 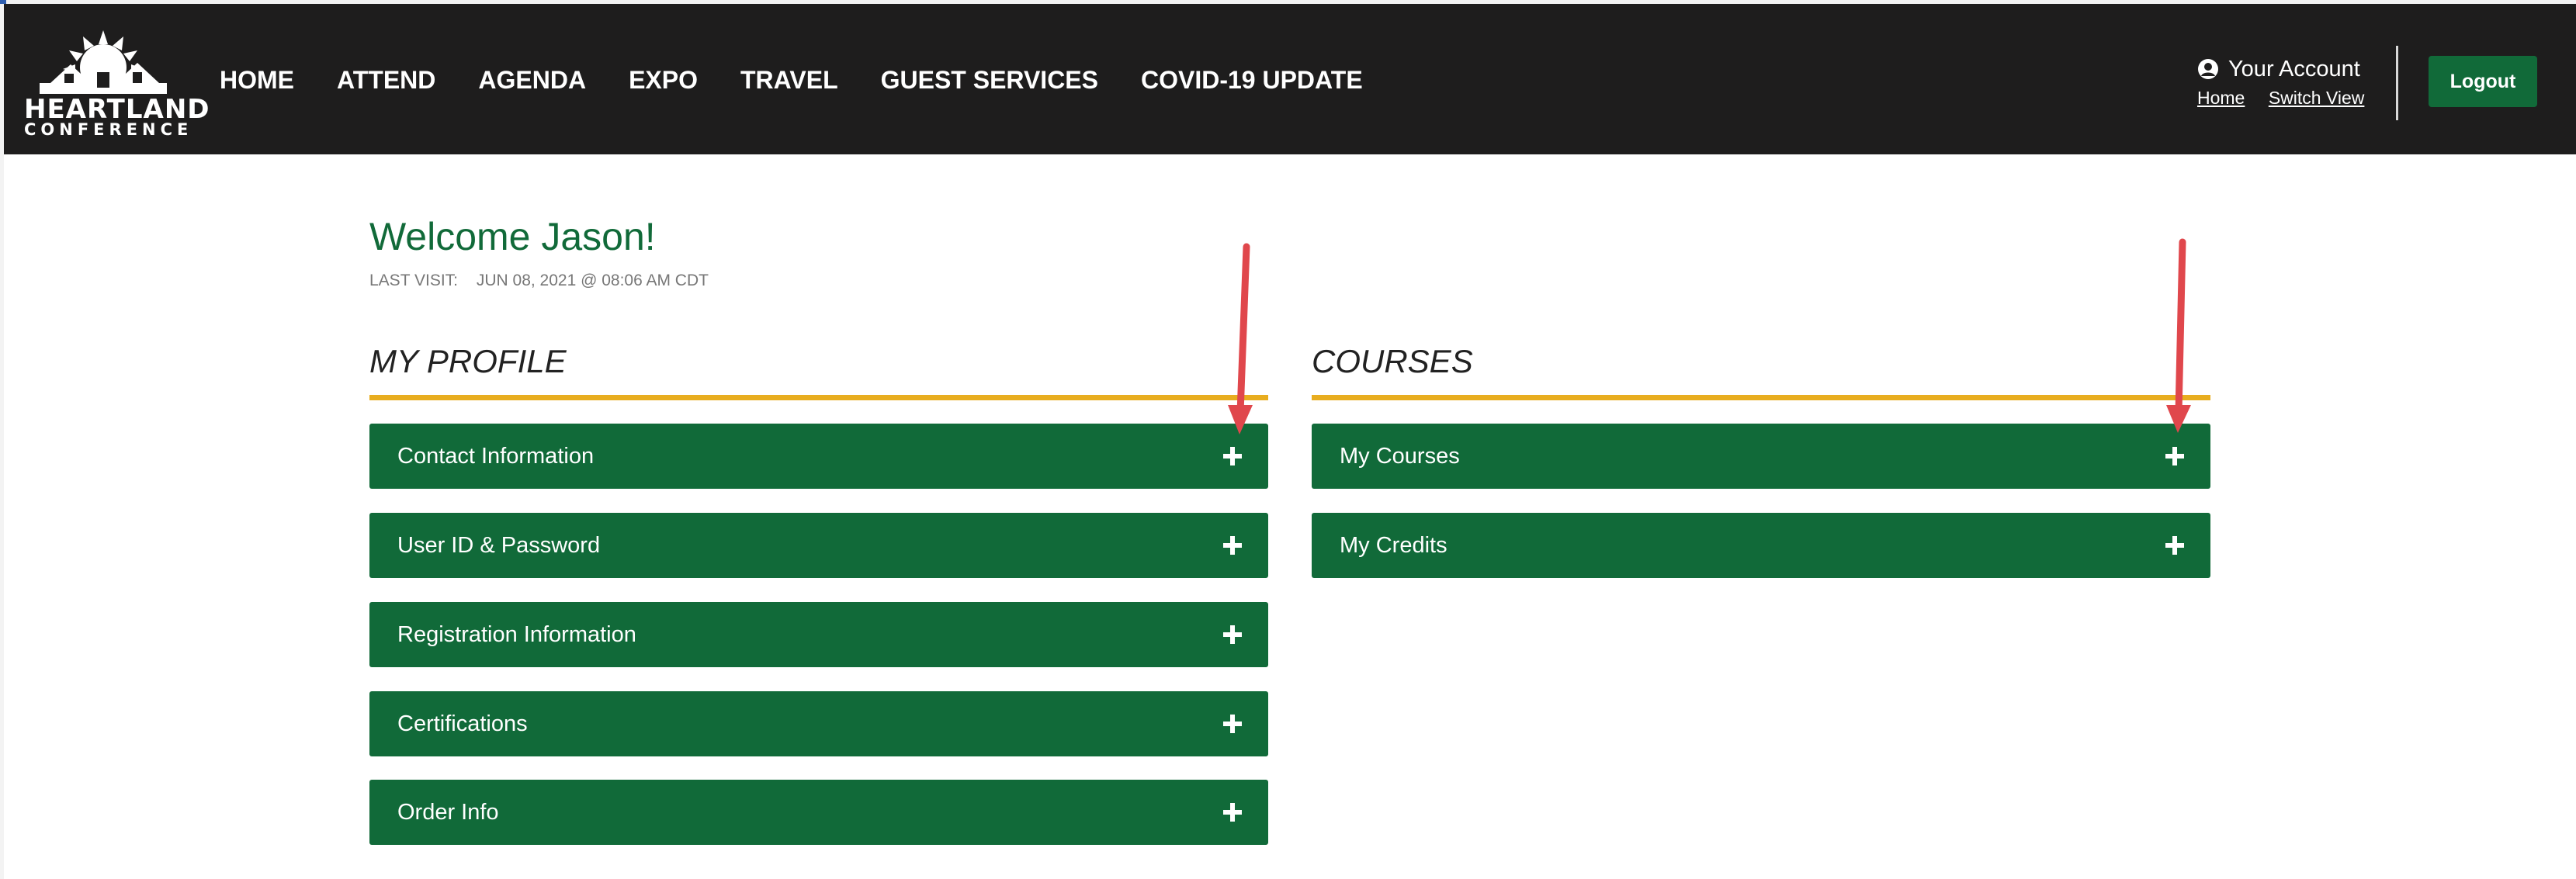 I want to click on account-links: Home Switch View, so click(x=2290, y=98).